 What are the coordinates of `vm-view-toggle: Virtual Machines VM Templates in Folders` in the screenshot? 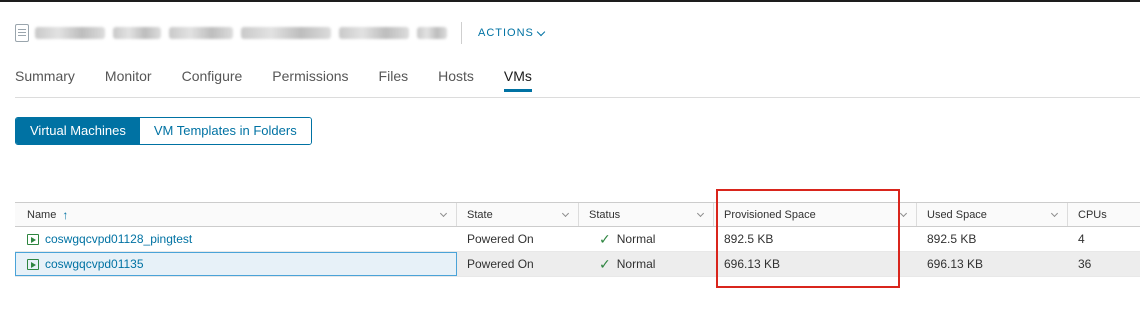 It's located at (163, 131).